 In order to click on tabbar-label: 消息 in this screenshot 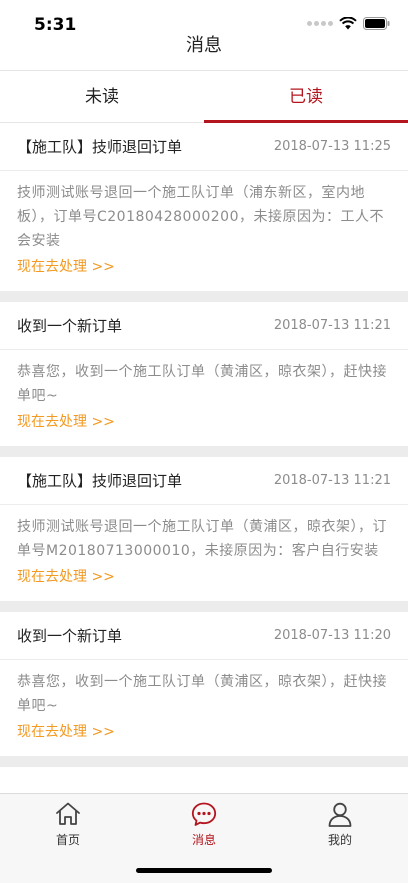, I will do `click(203, 840)`.